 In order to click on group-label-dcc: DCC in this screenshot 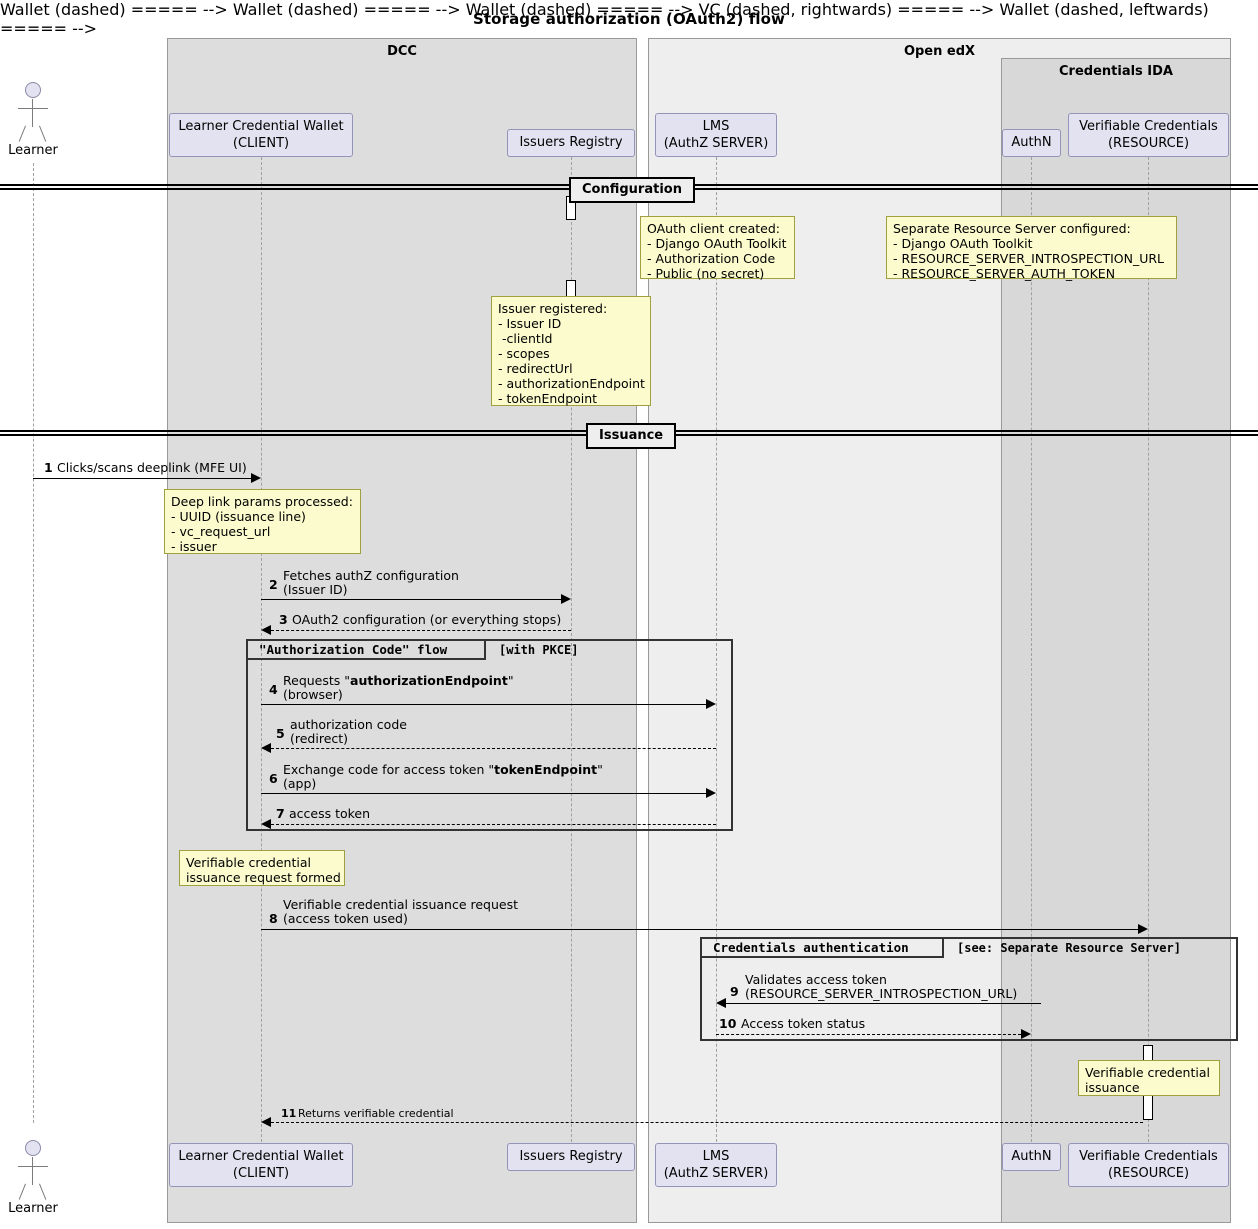, I will do `click(402, 51)`.